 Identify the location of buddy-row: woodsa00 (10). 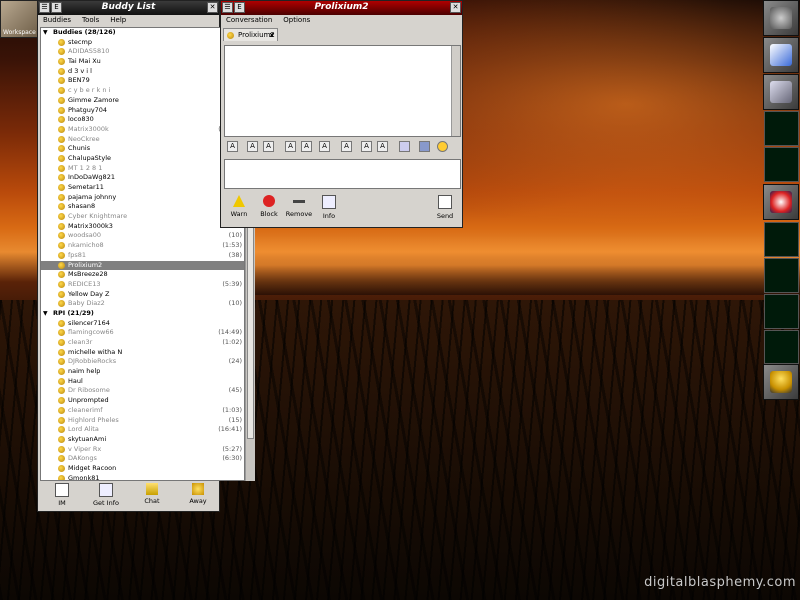
(142, 236).